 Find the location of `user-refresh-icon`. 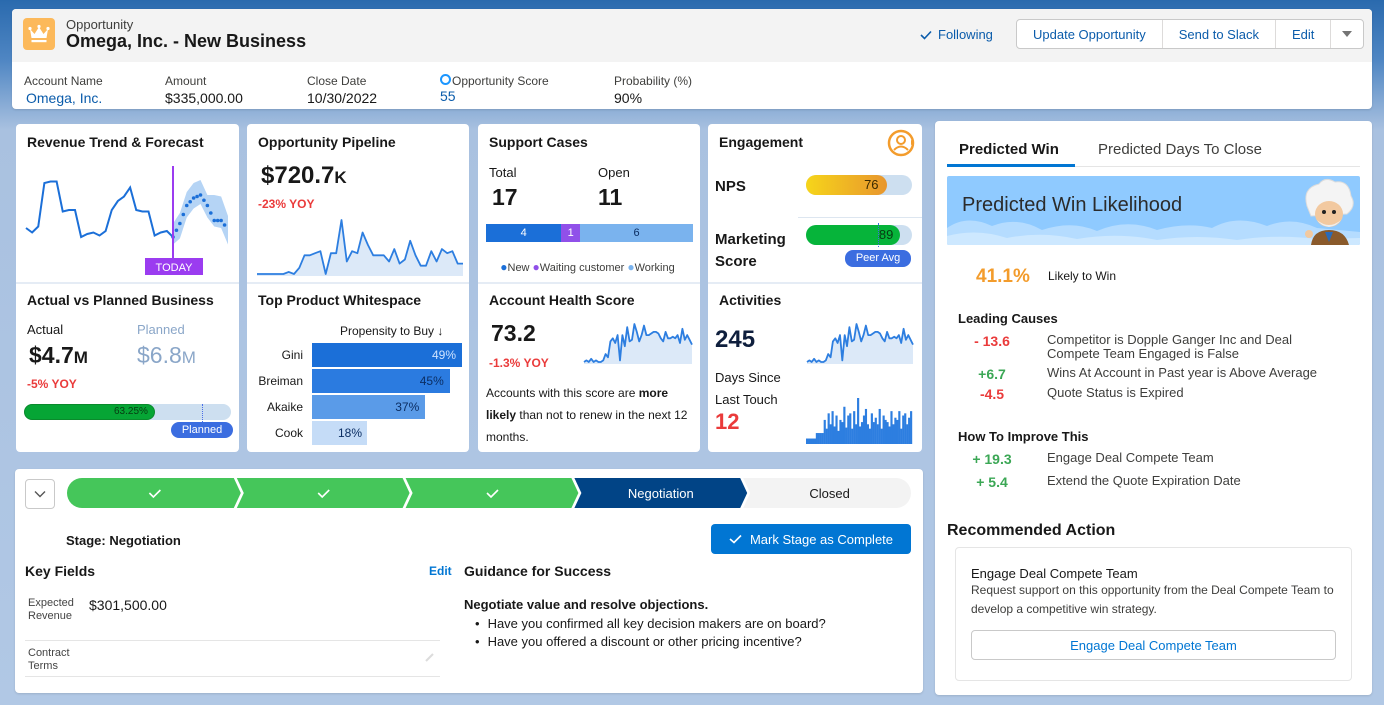

user-refresh-icon is located at coordinates (901, 143).